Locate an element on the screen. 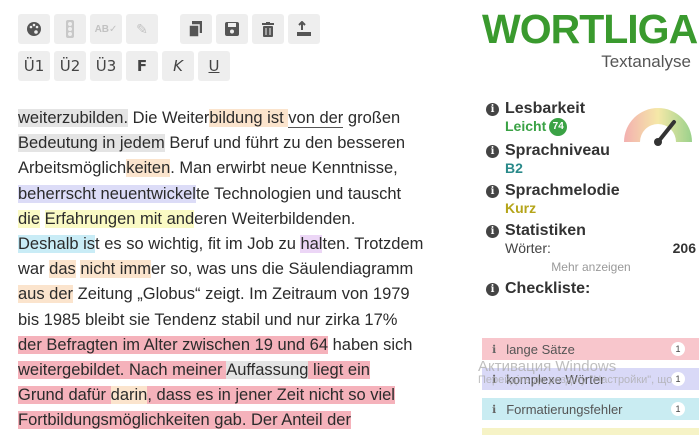  heading2-button: Ü2 is located at coordinates (70, 66).